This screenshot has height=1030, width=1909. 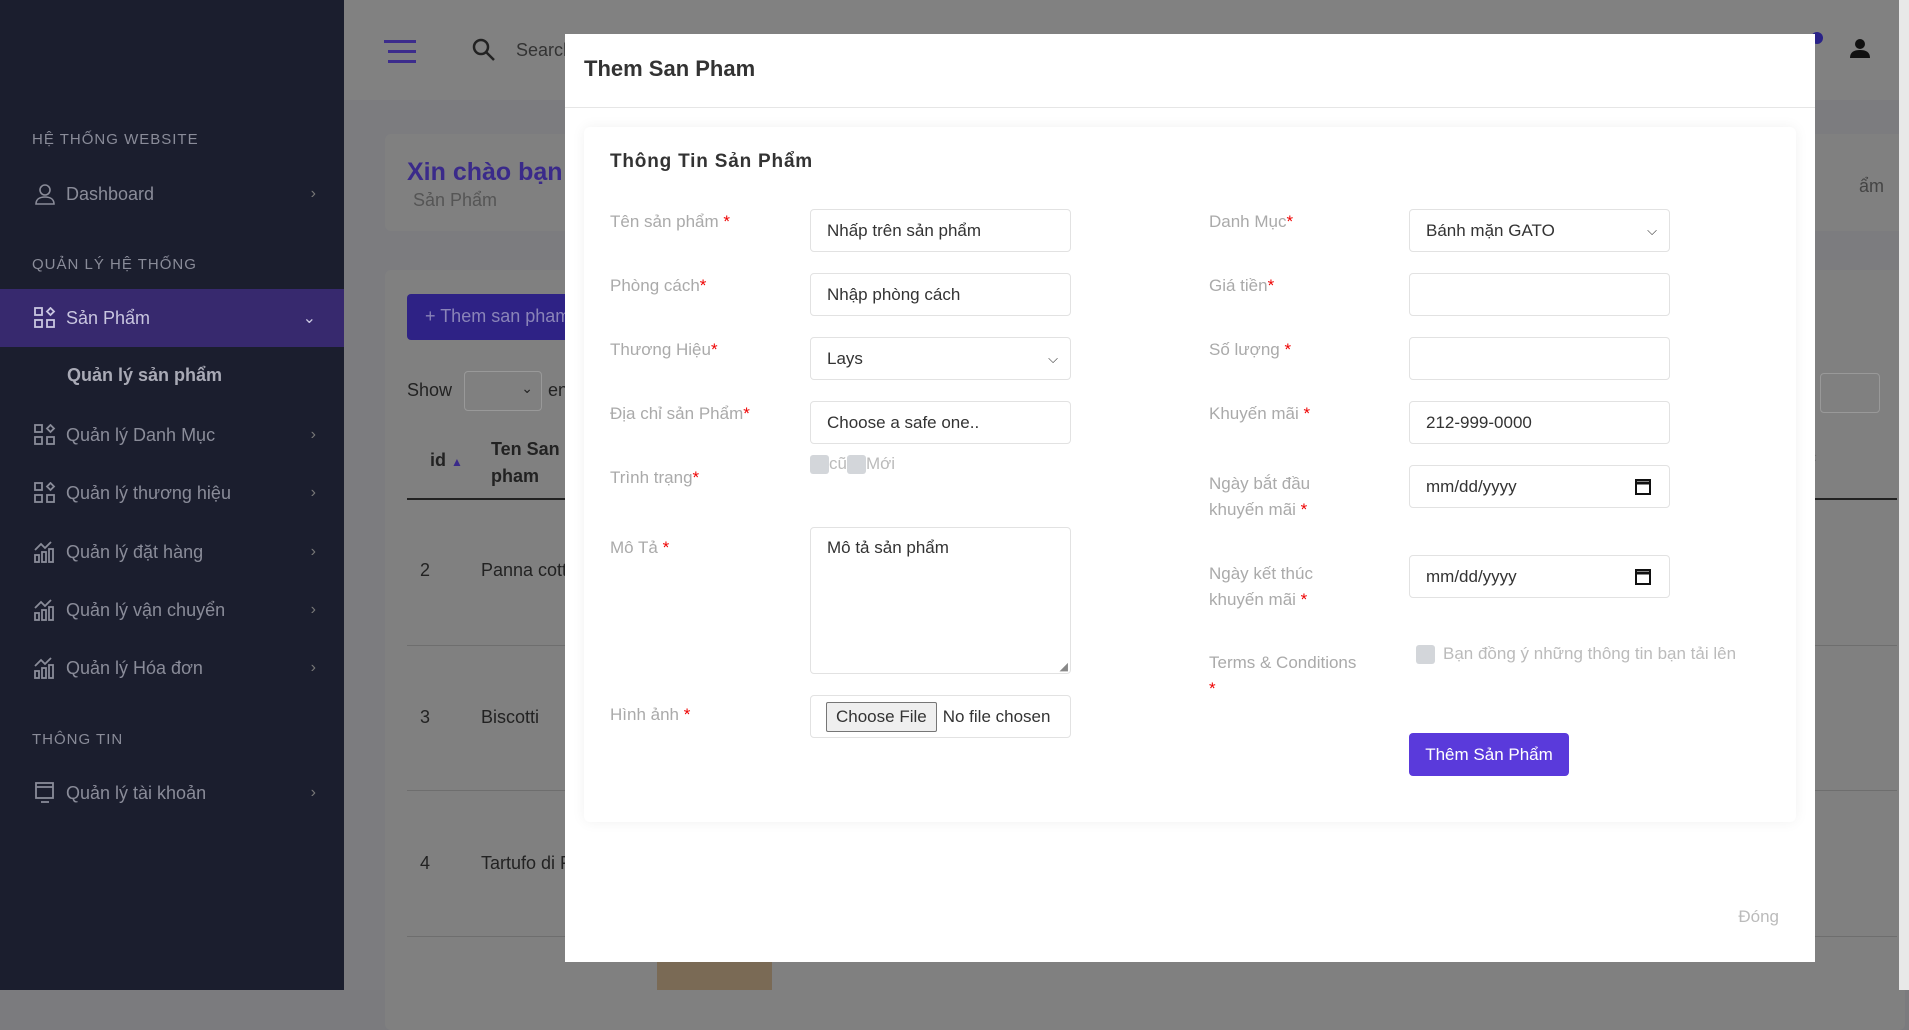 What do you see at coordinates (1190, 107) in the screenshot?
I see `divider` at bounding box center [1190, 107].